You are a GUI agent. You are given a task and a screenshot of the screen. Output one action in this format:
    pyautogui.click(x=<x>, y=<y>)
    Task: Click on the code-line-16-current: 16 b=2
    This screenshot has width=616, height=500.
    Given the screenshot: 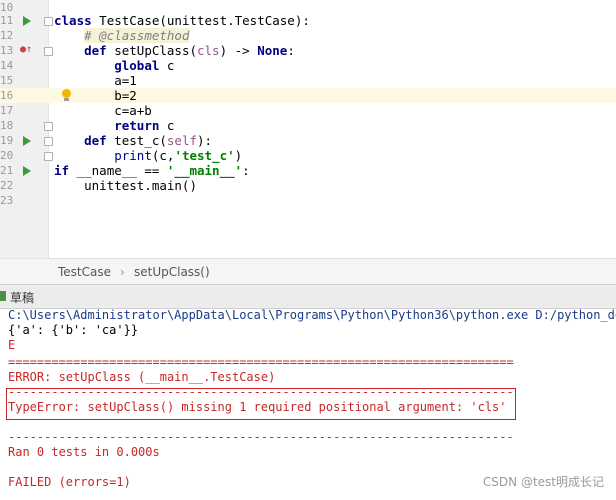 What is the action you would take?
    pyautogui.click(x=308, y=95)
    